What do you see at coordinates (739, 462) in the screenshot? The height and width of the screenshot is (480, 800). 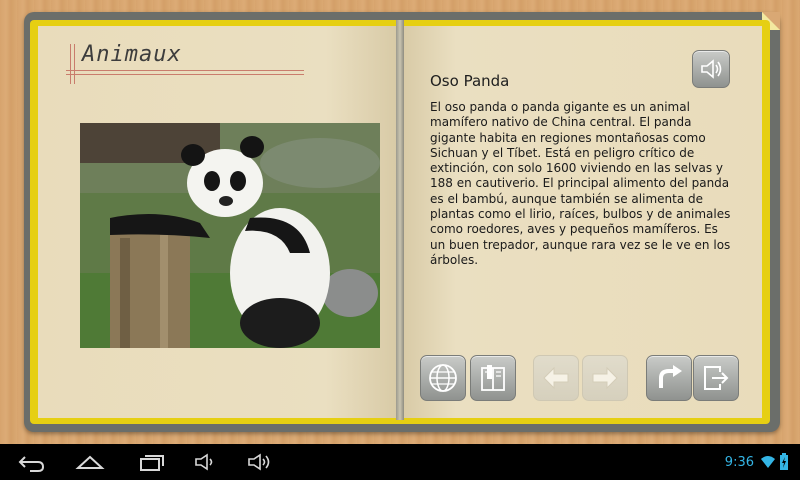 I see `status-clock: 9:36` at bounding box center [739, 462].